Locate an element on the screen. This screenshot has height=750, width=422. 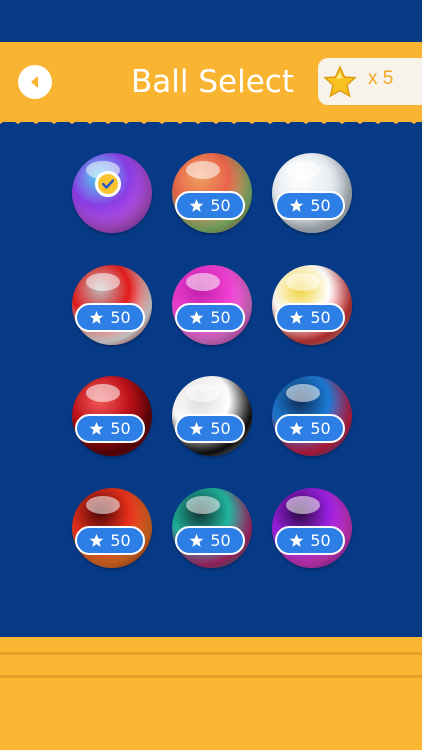
ball-red-swirl: 50 is located at coordinates (112, 416).